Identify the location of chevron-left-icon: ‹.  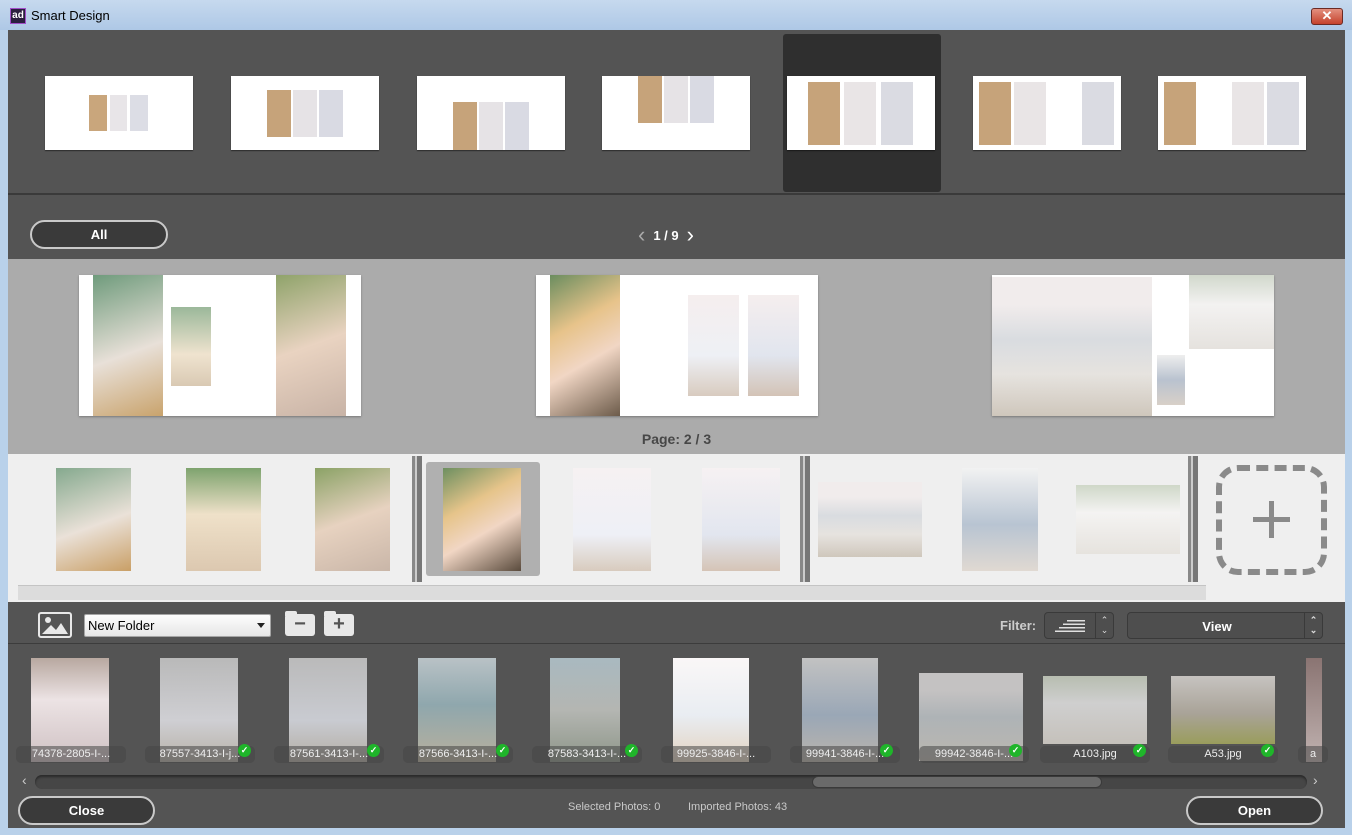
(641, 235).